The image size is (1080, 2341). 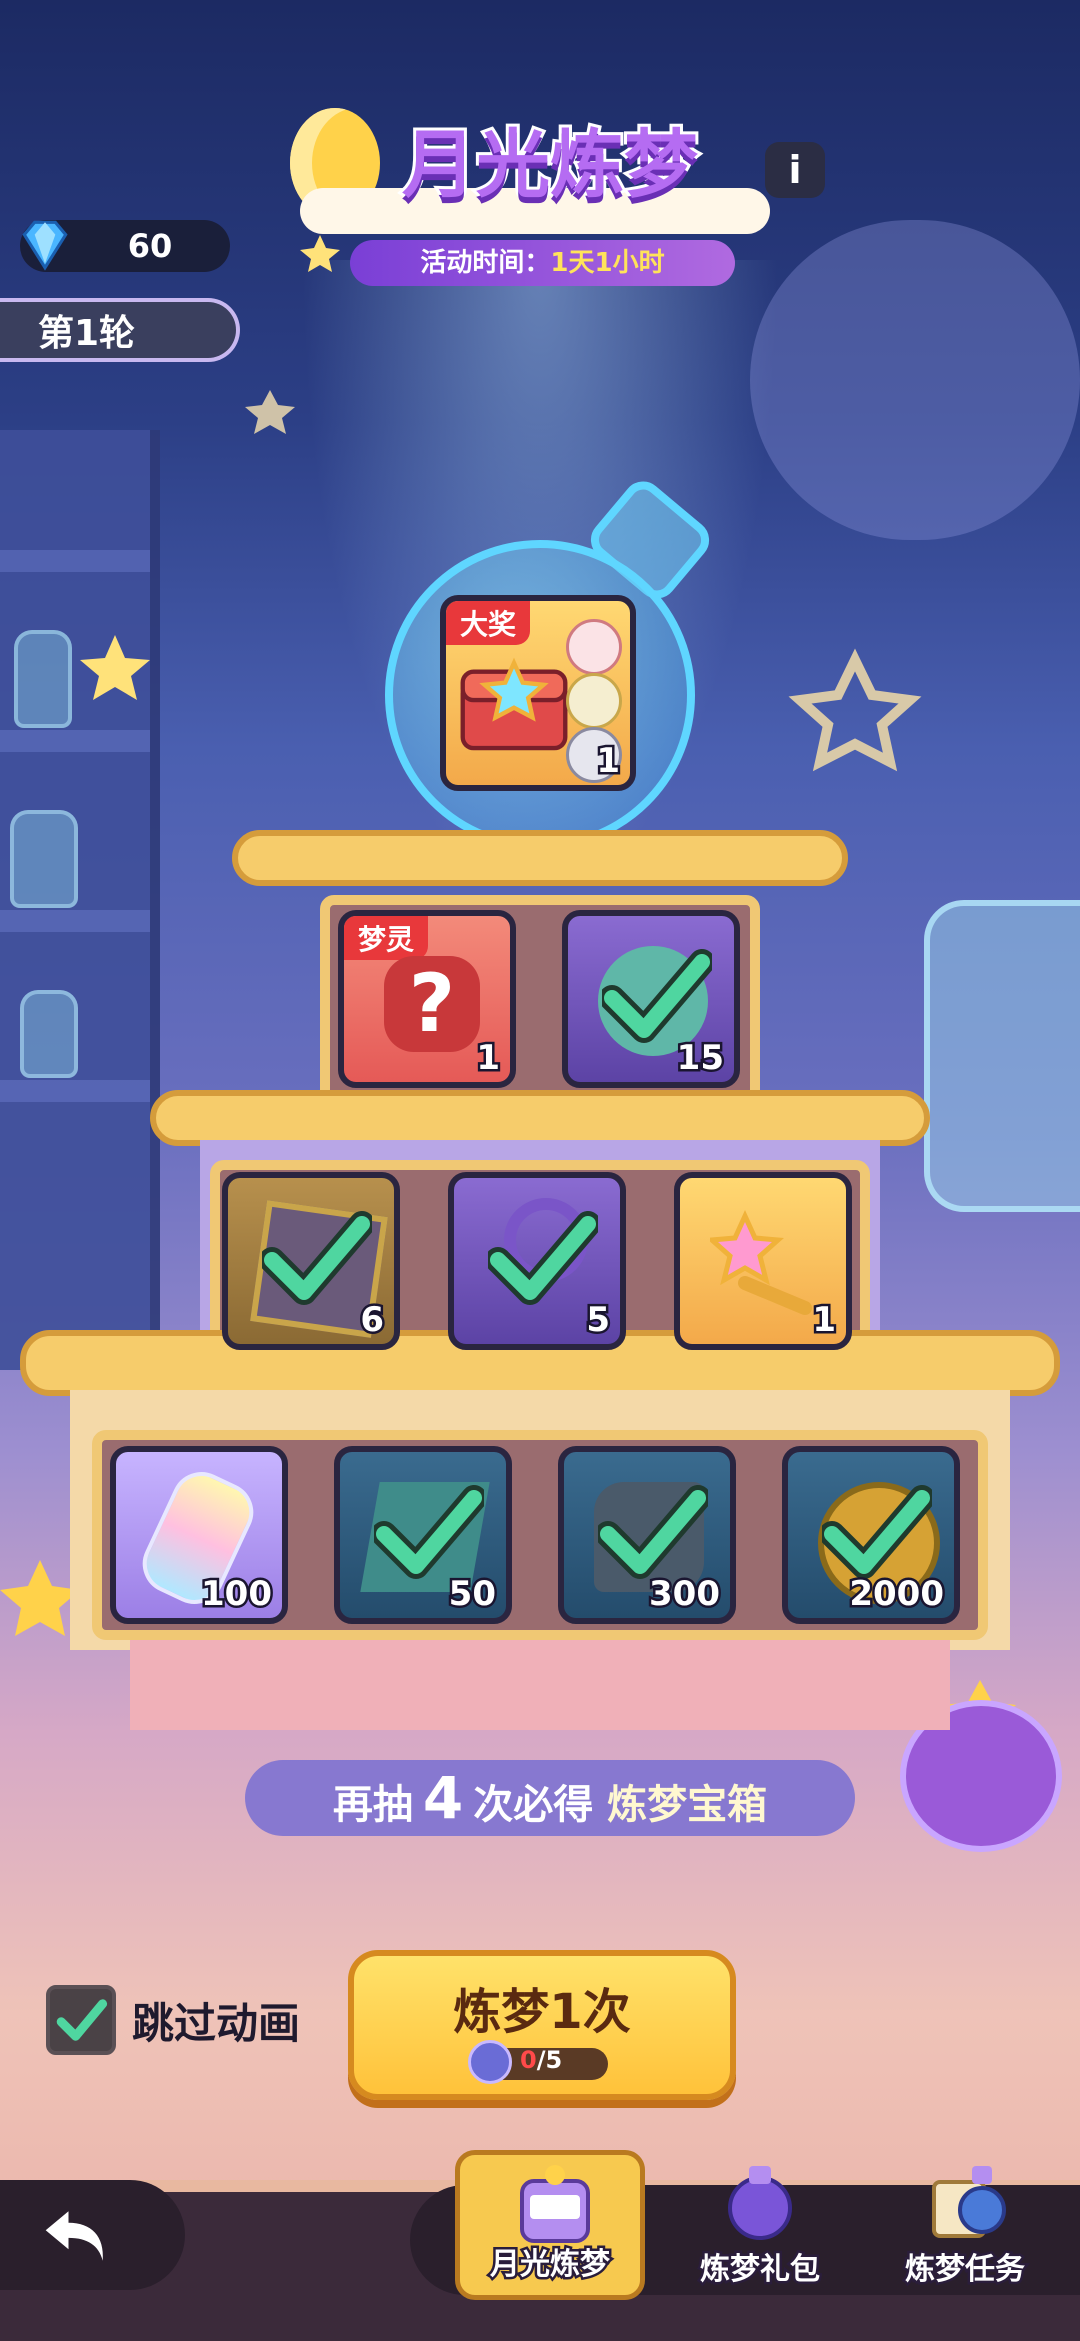 I want to click on mystery-icon: ?, so click(x=432, y=1004).